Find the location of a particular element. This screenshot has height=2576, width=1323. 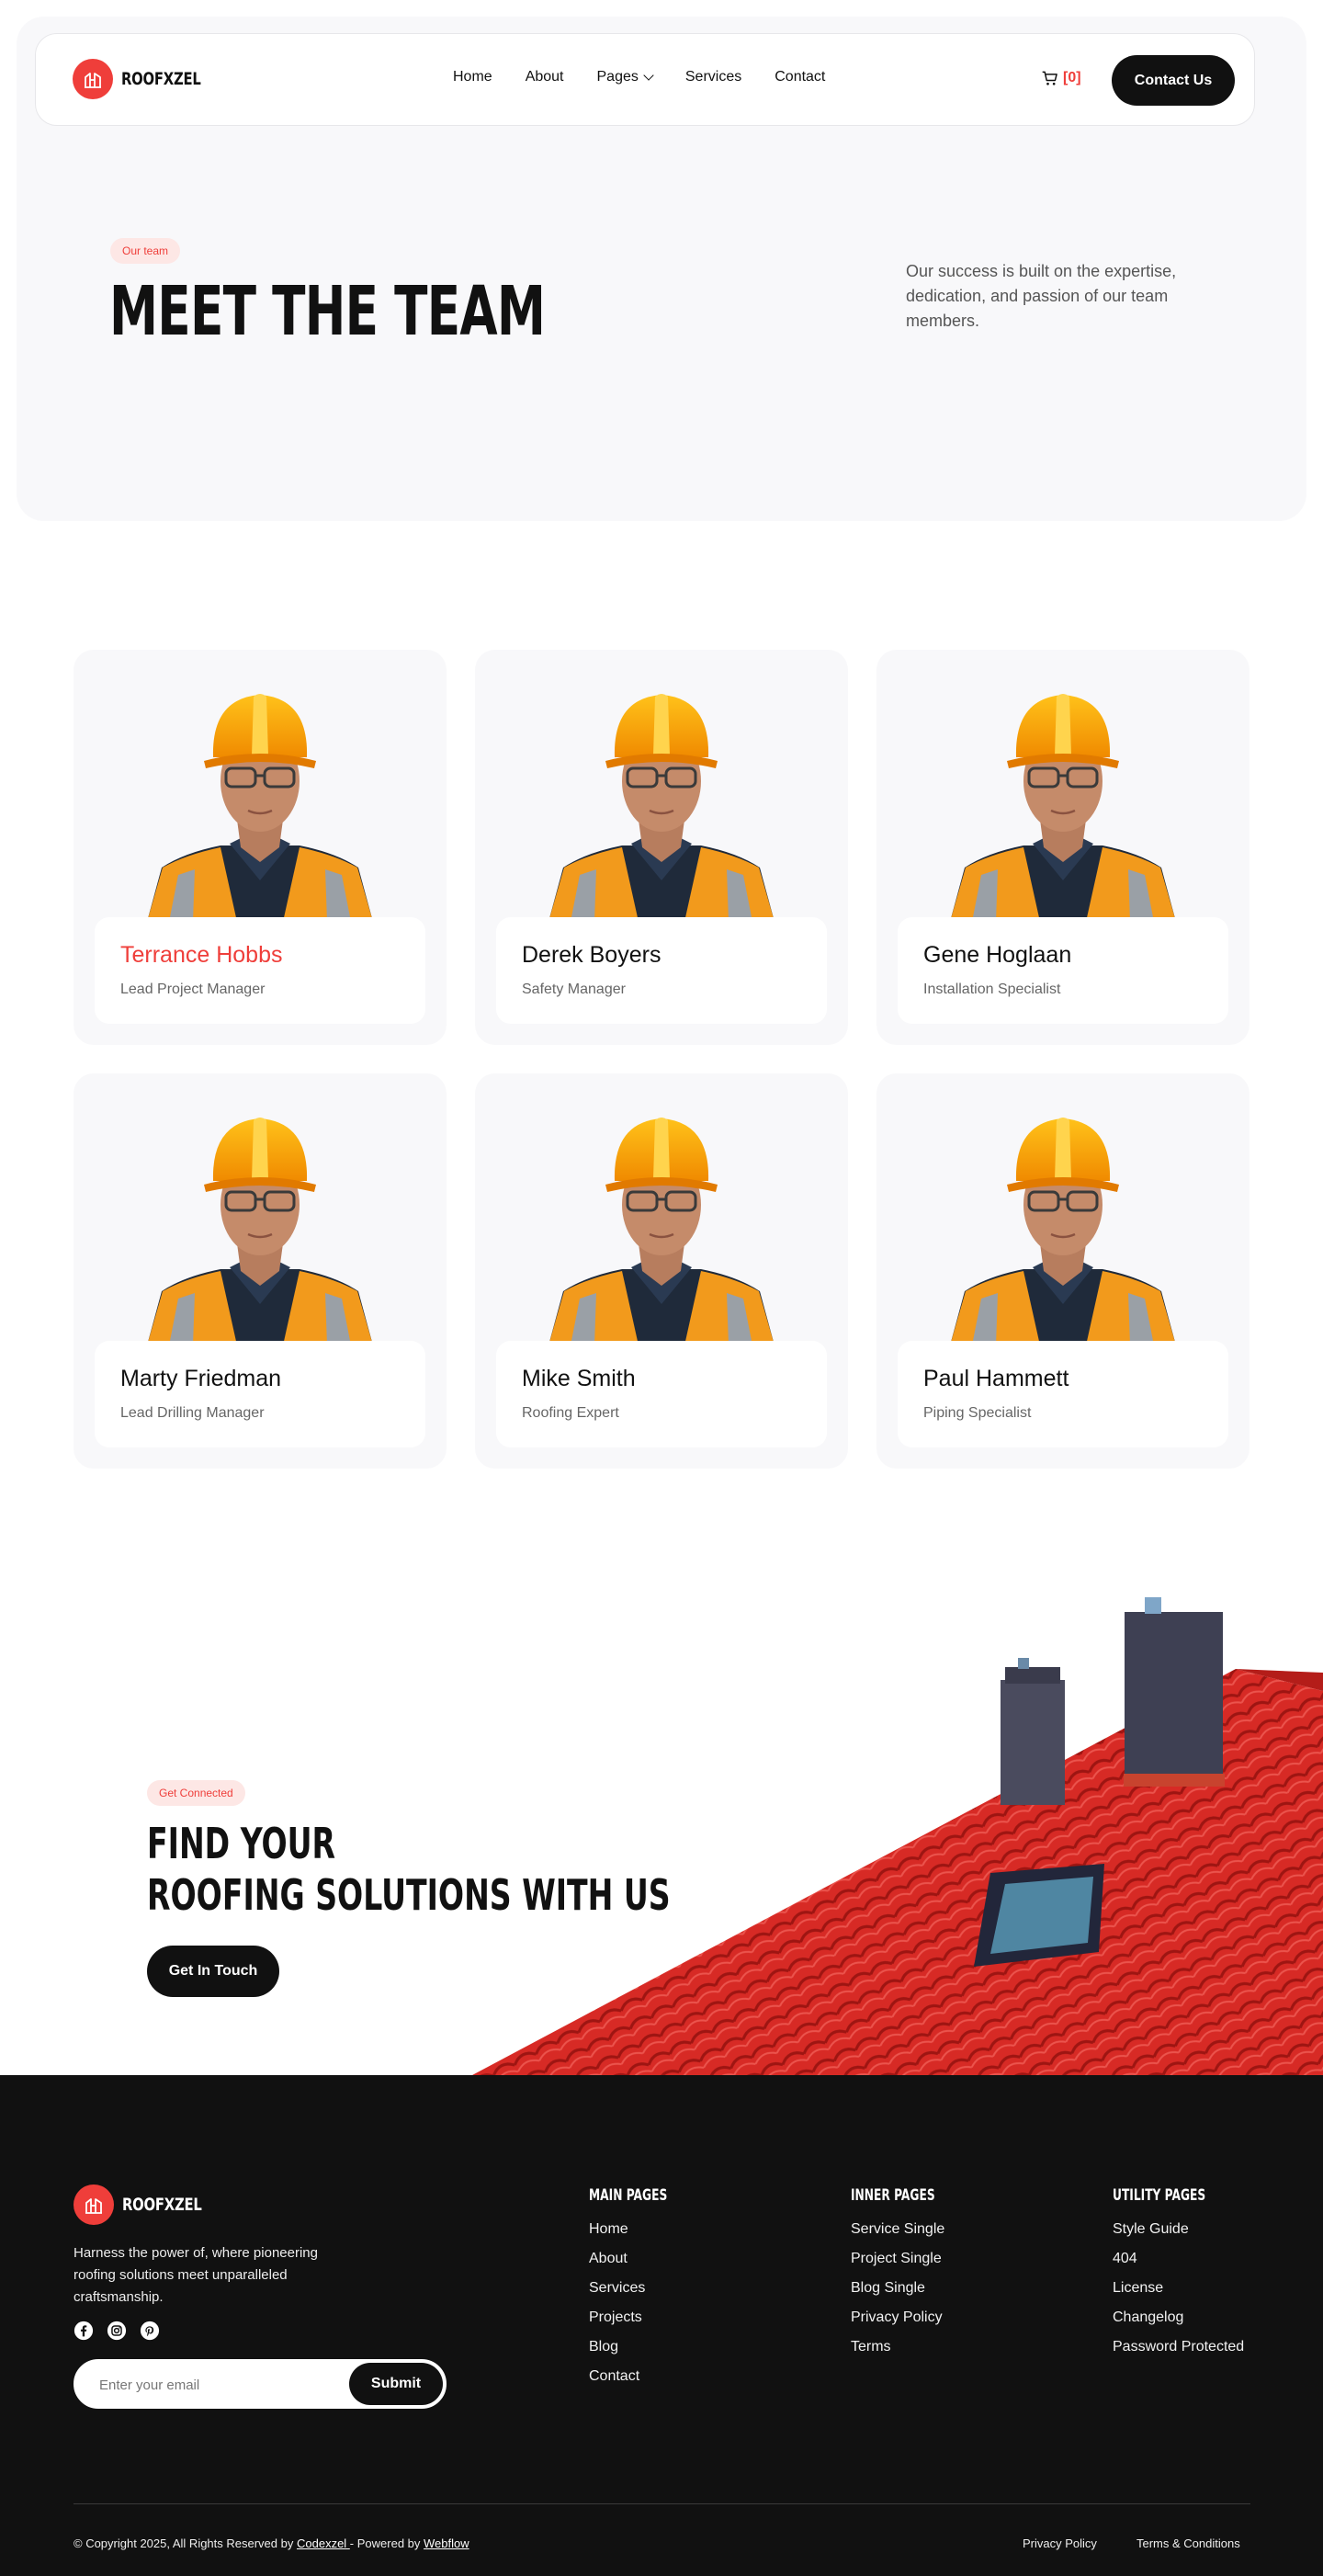

member-role: Safety Manager is located at coordinates (574, 989).